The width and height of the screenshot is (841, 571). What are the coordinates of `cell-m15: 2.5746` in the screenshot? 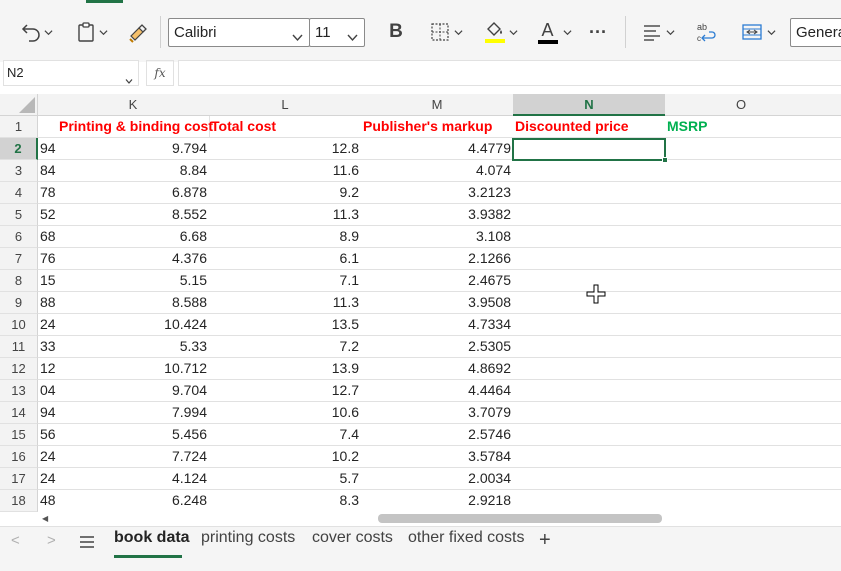 It's located at (437, 435).